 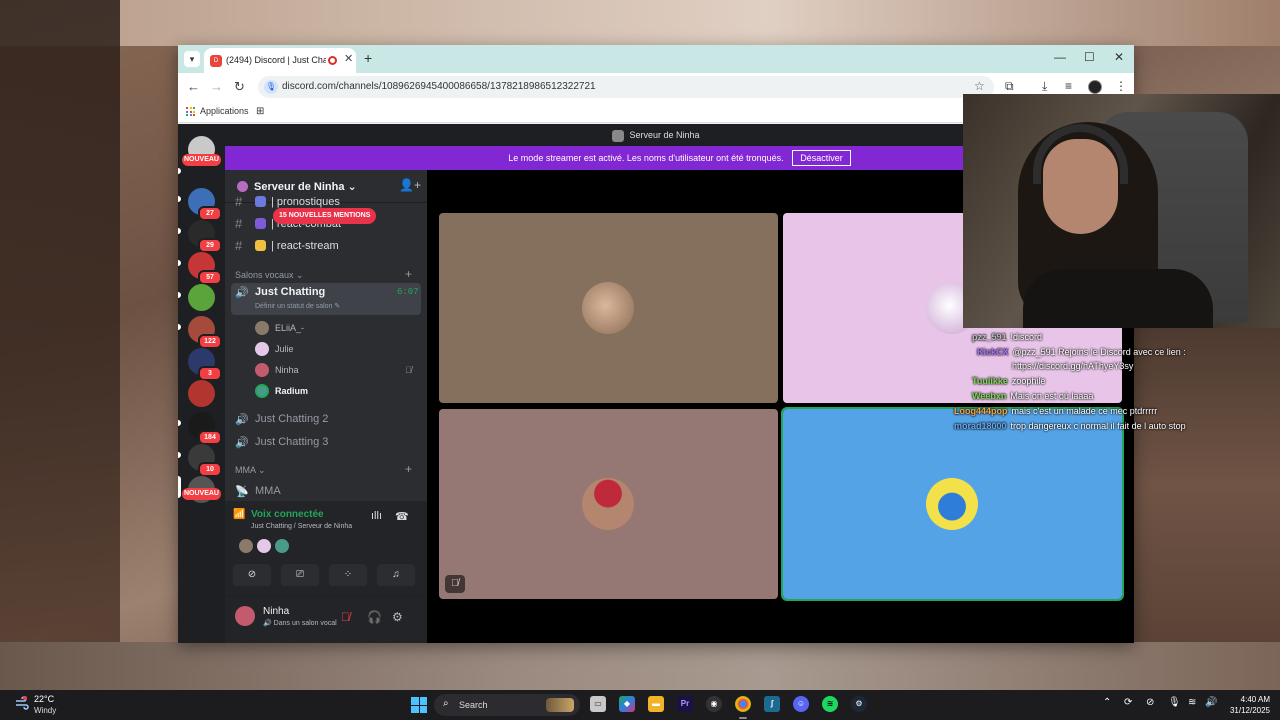 What do you see at coordinates (216, 86) in the screenshot?
I see `forward-icon: →` at bounding box center [216, 86].